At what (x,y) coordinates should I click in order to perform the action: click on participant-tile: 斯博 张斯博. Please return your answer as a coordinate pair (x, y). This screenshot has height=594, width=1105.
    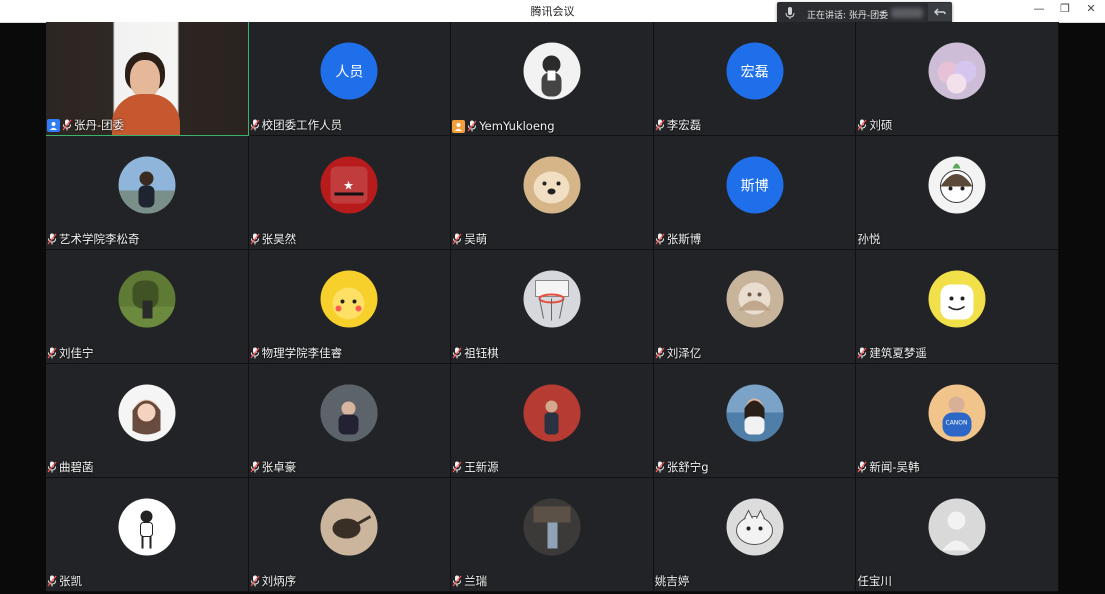
    Looking at the image, I should click on (755, 193).